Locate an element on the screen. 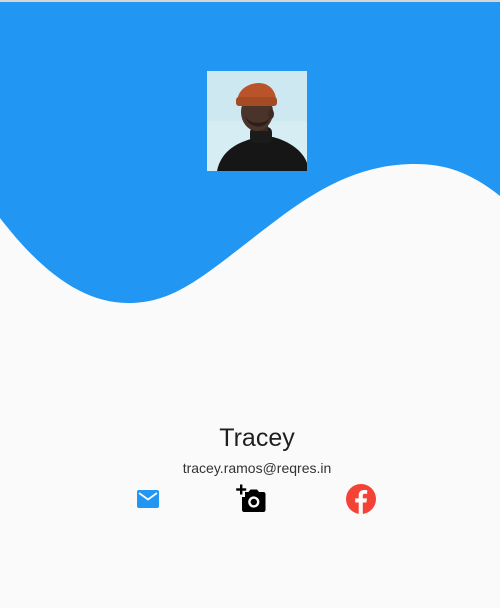 The width and height of the screenshot is (500, 608). add-a-photo-icon is located at coordinates (251, 498).